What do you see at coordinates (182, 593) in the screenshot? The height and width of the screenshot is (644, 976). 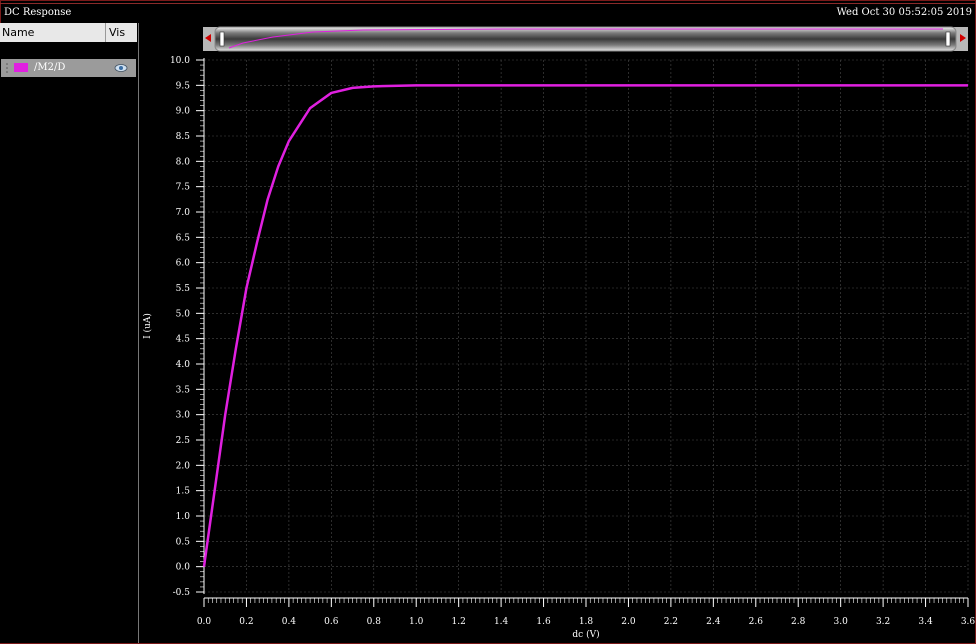 I see `y-tick-label: -0.5` at bounding box center [182, 593].